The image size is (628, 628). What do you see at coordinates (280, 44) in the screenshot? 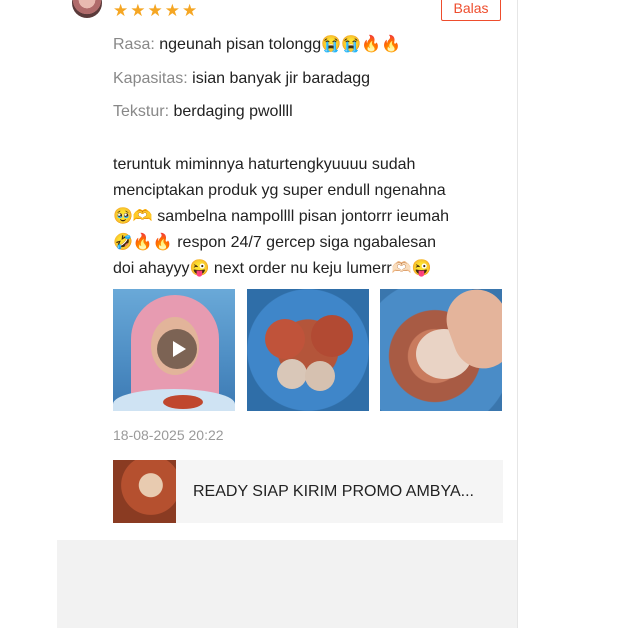
I see `attribute-value: ngeunah pisan tolongg😭😭🔥🔥` at bounding box center [280, 44].